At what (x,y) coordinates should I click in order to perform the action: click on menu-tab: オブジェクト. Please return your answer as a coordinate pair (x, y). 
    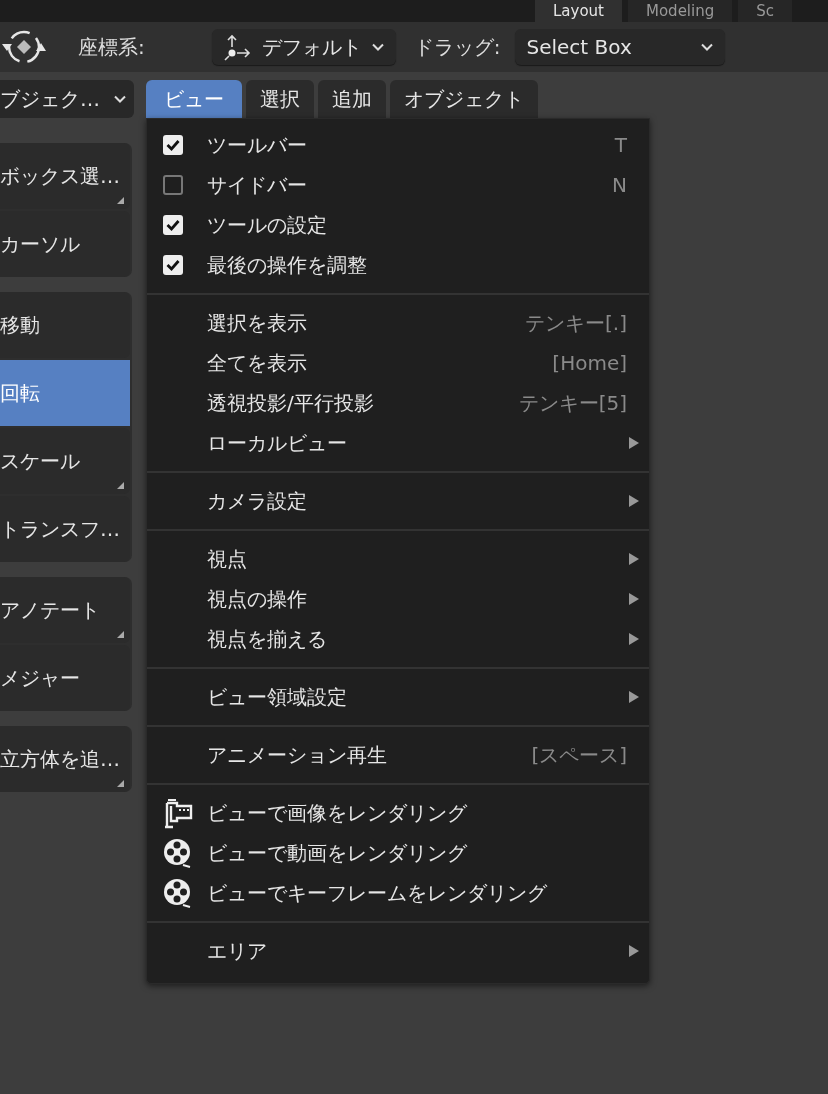
    Looking at the image, I should click on (464, 99).